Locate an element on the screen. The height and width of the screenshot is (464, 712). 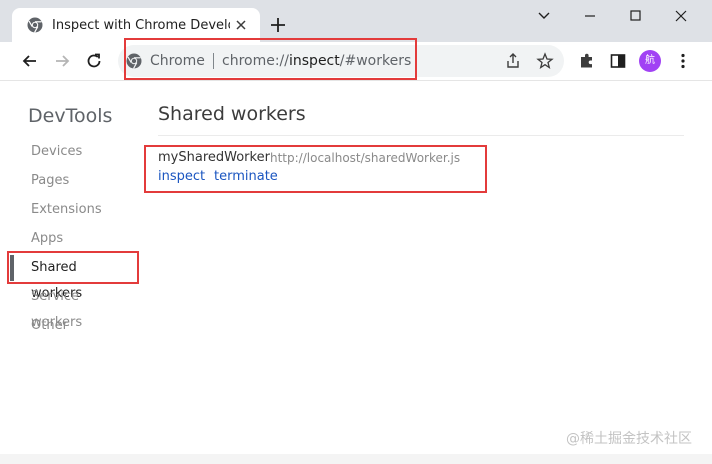
sidebar-item-shared-workers: Shared workers is located at coordinates (70, 278).